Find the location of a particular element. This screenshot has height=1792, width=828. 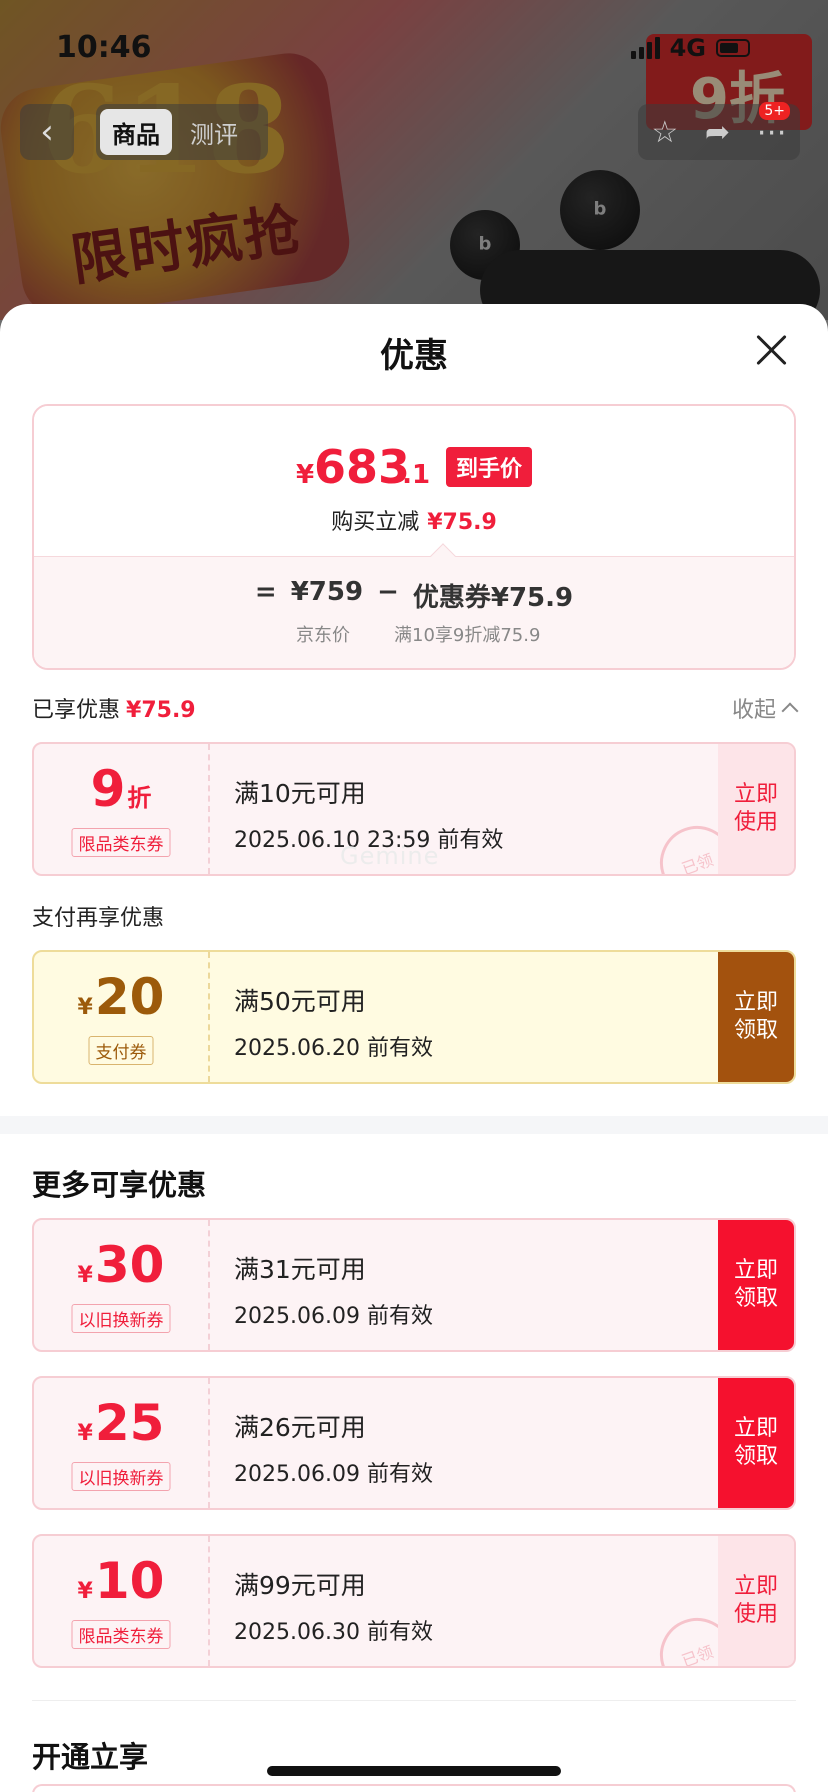

signal-icon is located at coordinates (645, 48).